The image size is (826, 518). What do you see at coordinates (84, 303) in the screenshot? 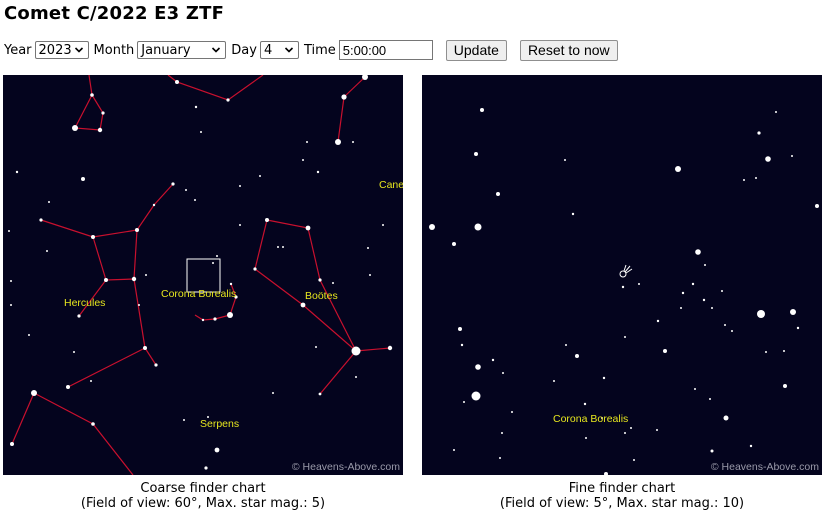
I see `constellation-label-hercules: Hercules` at bounding box center [84, 303].